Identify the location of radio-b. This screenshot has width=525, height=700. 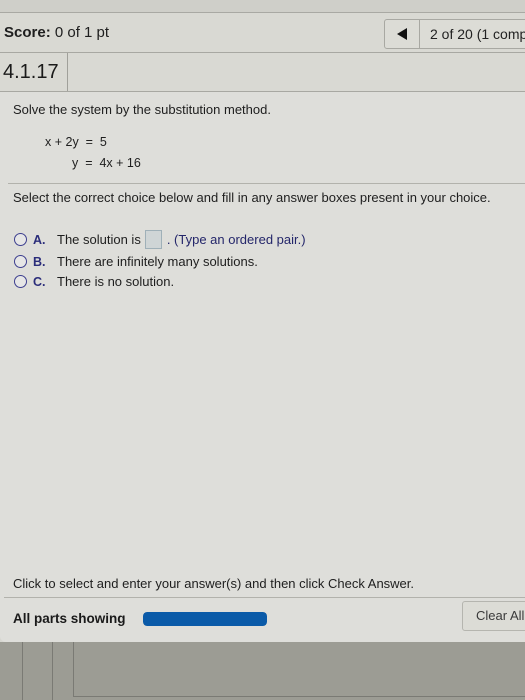
(20, 261).